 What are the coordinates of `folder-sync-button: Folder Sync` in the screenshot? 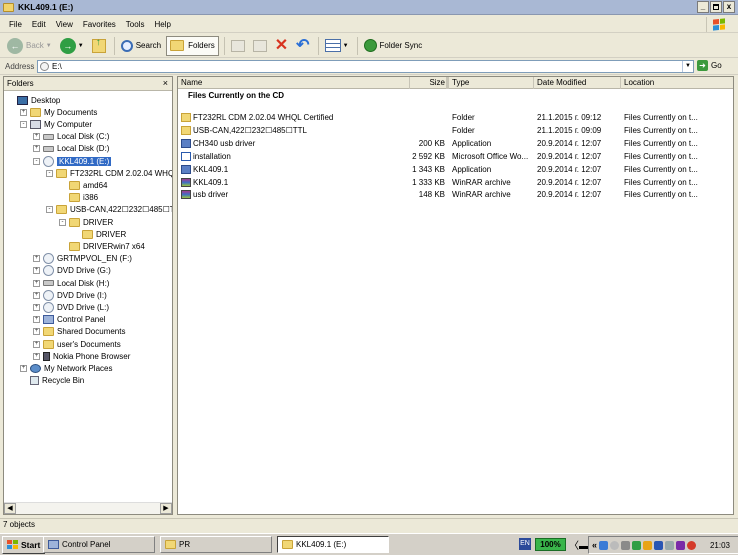 It's located at (393, 46).